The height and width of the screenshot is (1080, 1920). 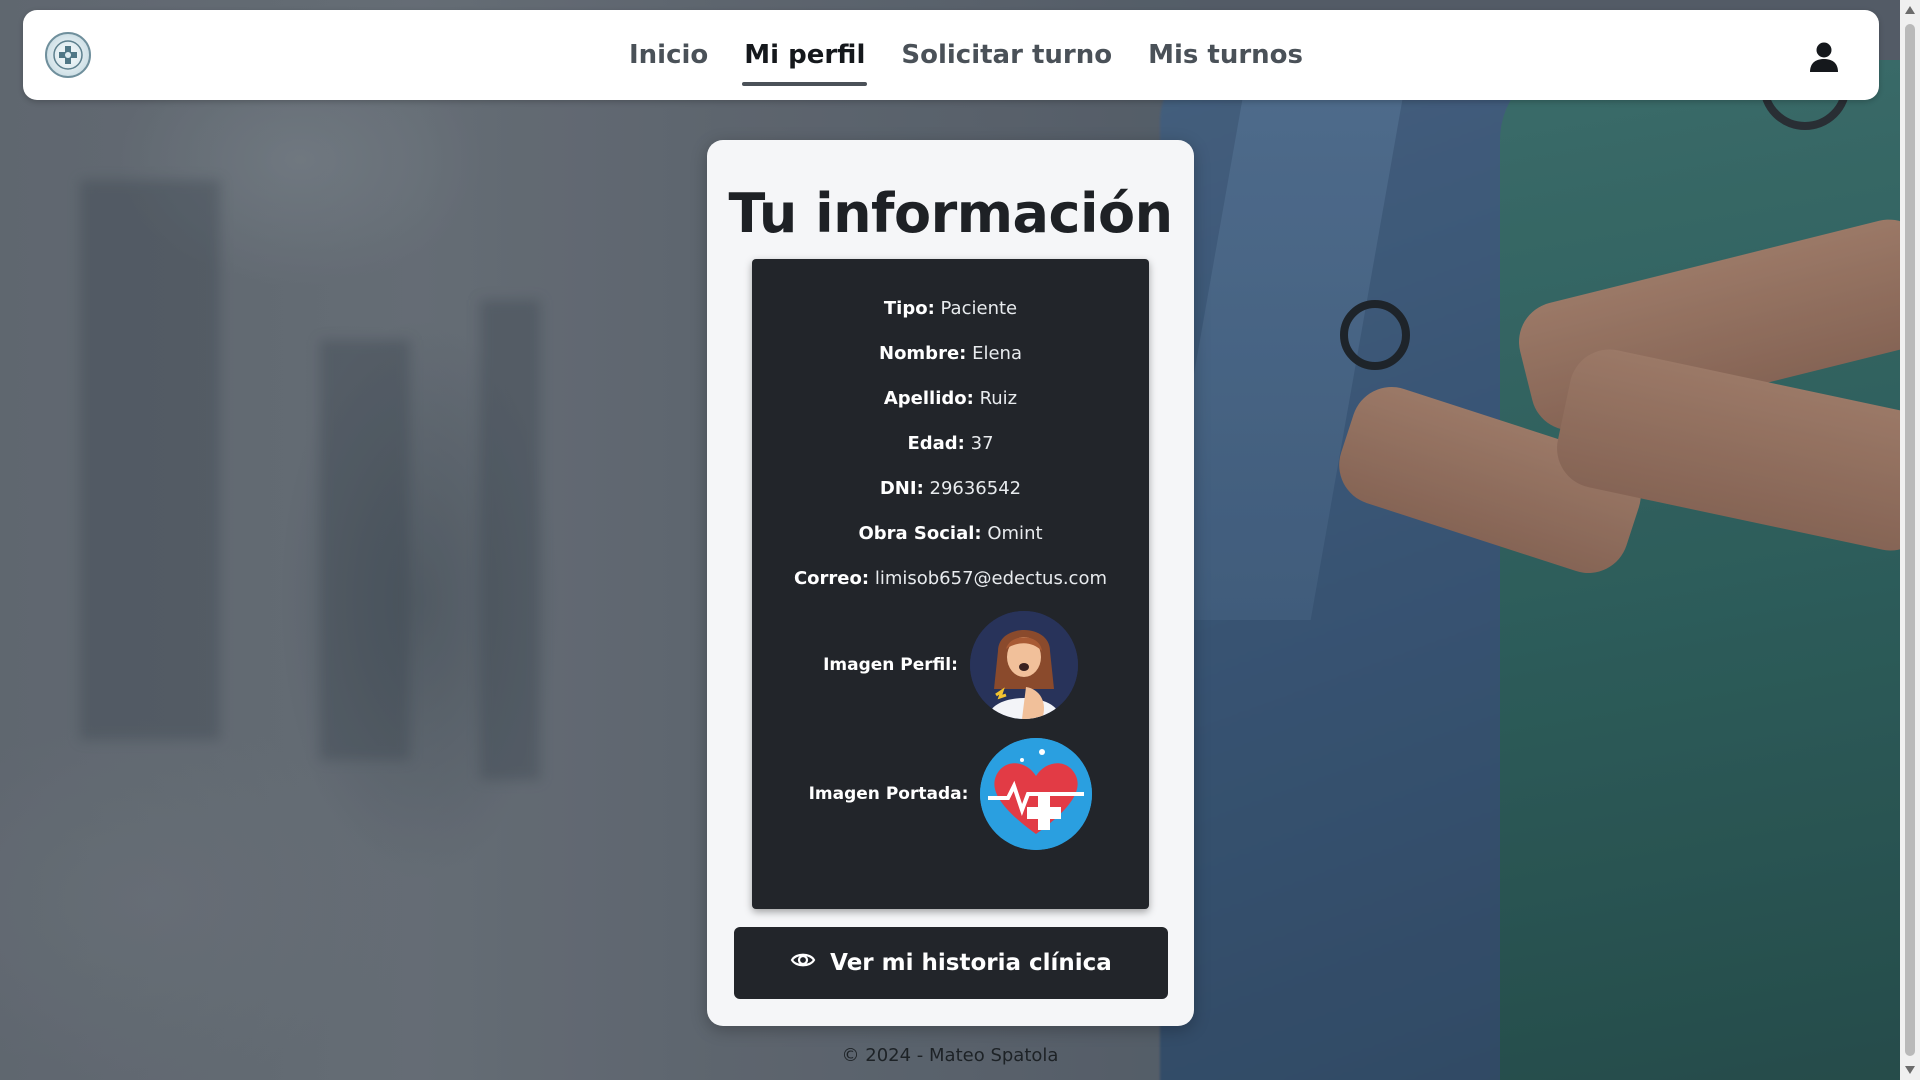 What do you see at coordinates (1225, 55) in the screenshot?
I see `nav-link-mis-turnos: Mis turnos` at bounding box center [1225, 55].